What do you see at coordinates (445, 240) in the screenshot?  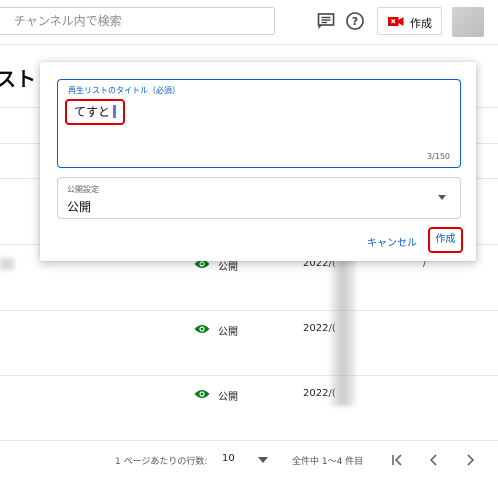 I see `create-playlist-button: 作成` at bounding box center [445, 240].